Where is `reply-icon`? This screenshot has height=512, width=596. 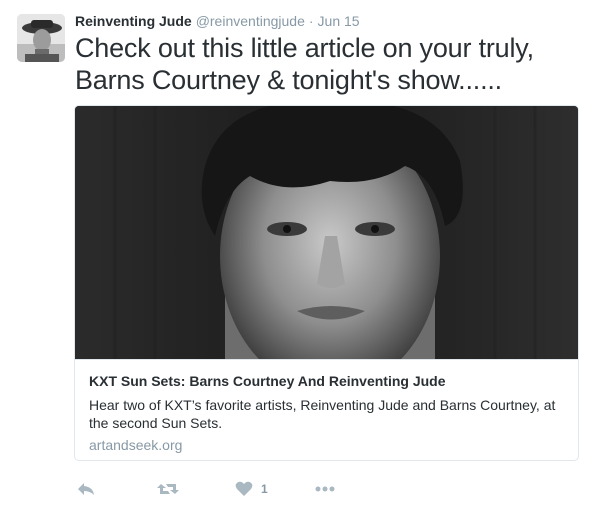 reply-icon is located at coordinates (86, 489).